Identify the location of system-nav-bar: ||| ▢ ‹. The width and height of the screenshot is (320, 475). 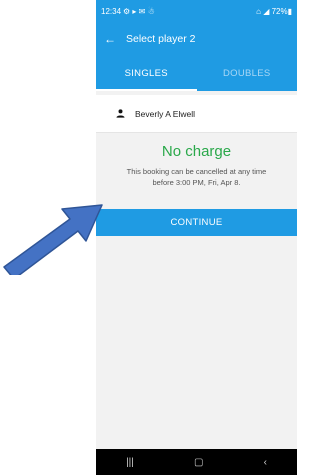
(196, 462).